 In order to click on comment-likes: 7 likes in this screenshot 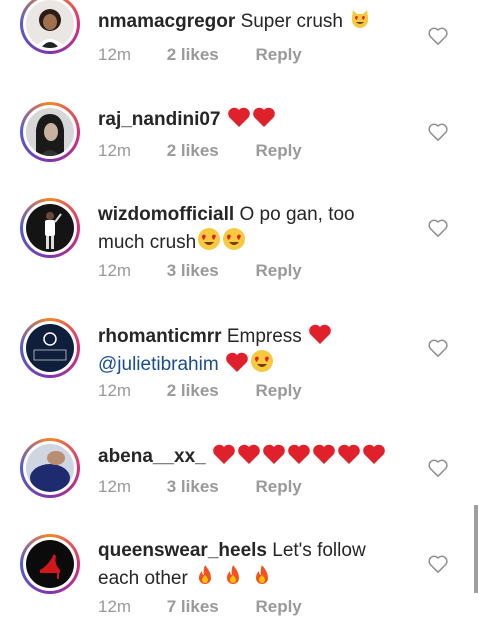, I will do `click(209, 607)`.